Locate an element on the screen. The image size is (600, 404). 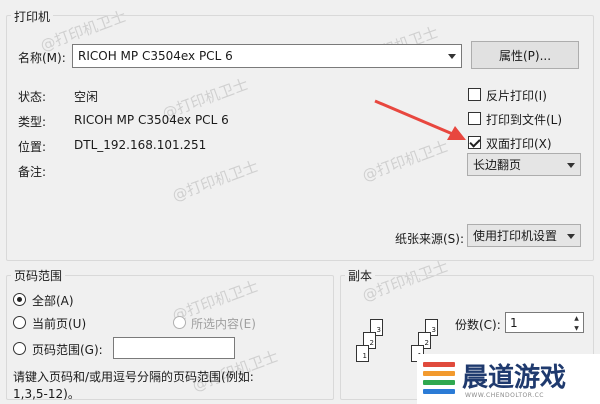
spin-up-icon: ▲ is located at coordinates (576, 318).